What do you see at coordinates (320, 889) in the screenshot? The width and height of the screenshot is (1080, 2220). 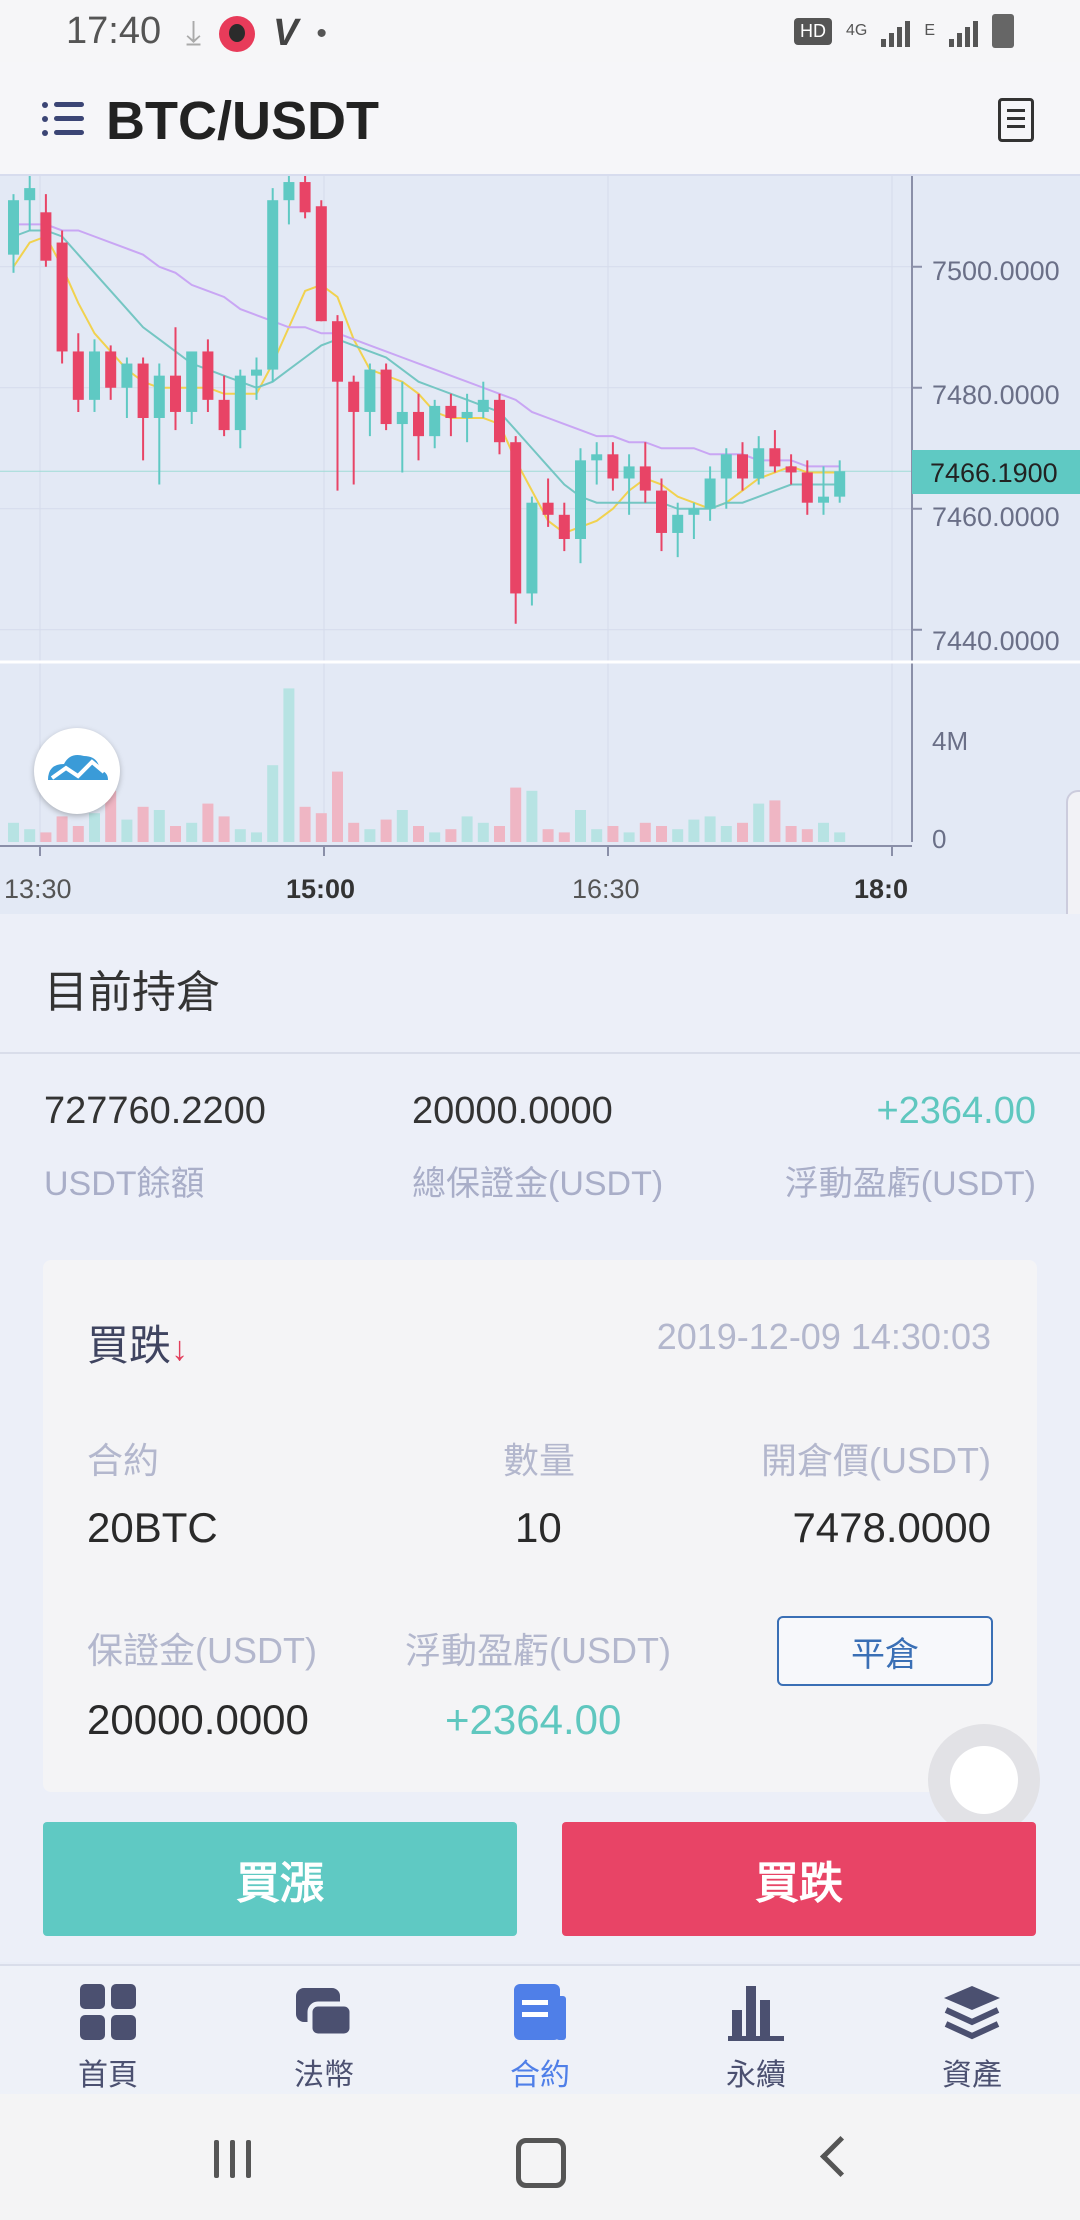 I see `time-tick-label: 15:00` at bounding box center [320, 889].